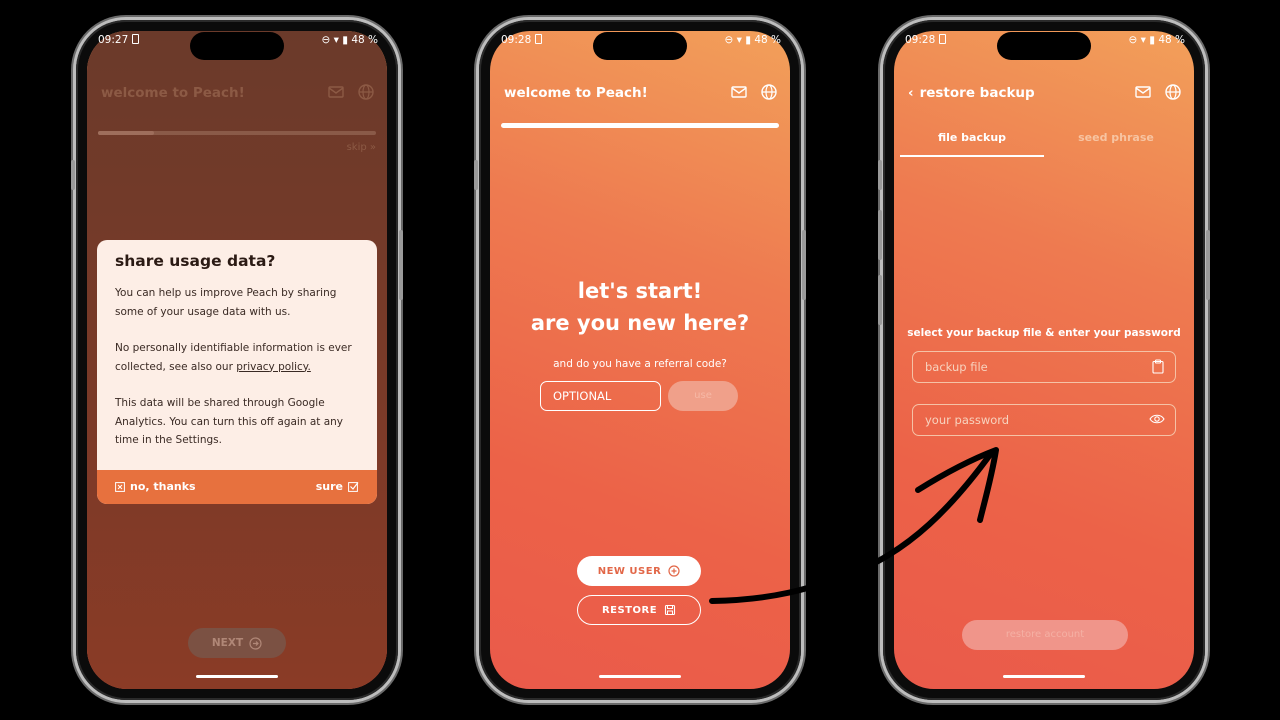 The height and width of the screenshot is (720, 1280). What do you see at coordinates (255, 643) in the screenshot?
I see `arrow-circle-icon` at bounding box center [255, 643].